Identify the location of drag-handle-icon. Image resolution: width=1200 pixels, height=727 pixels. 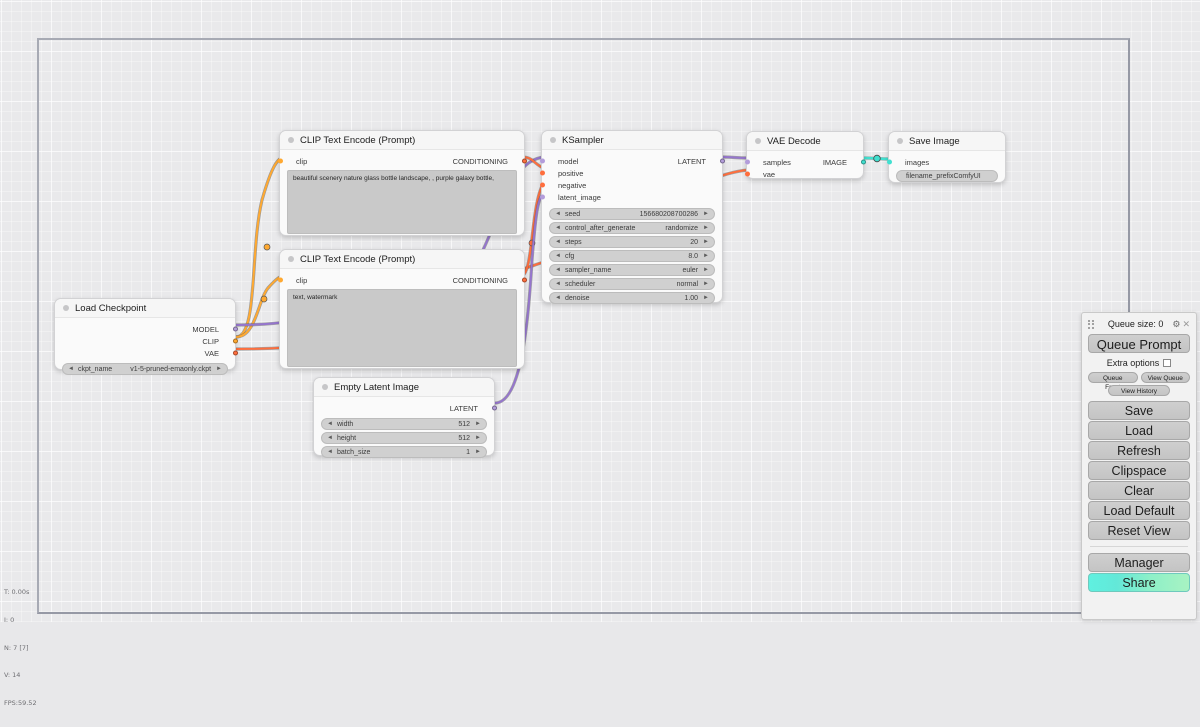
(1091, 324).